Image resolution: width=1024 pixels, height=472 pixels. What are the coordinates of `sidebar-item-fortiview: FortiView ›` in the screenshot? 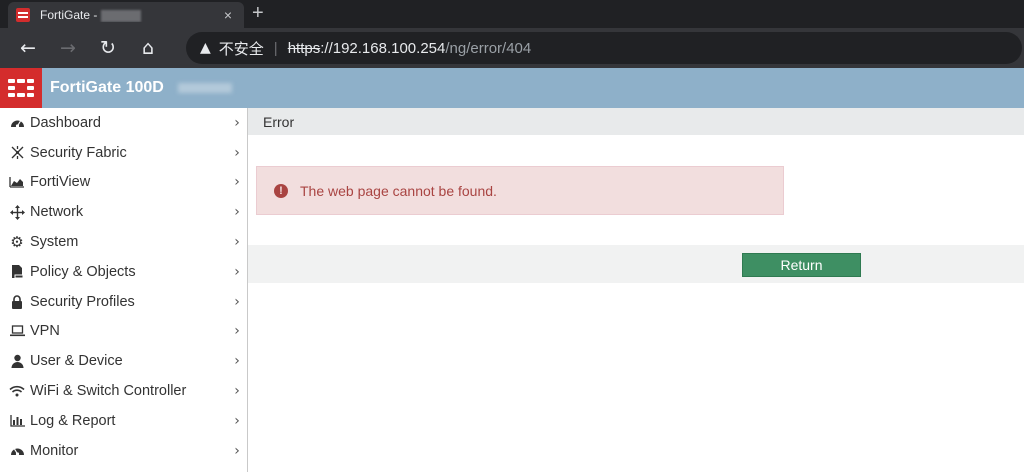 It's located at (123, 183).